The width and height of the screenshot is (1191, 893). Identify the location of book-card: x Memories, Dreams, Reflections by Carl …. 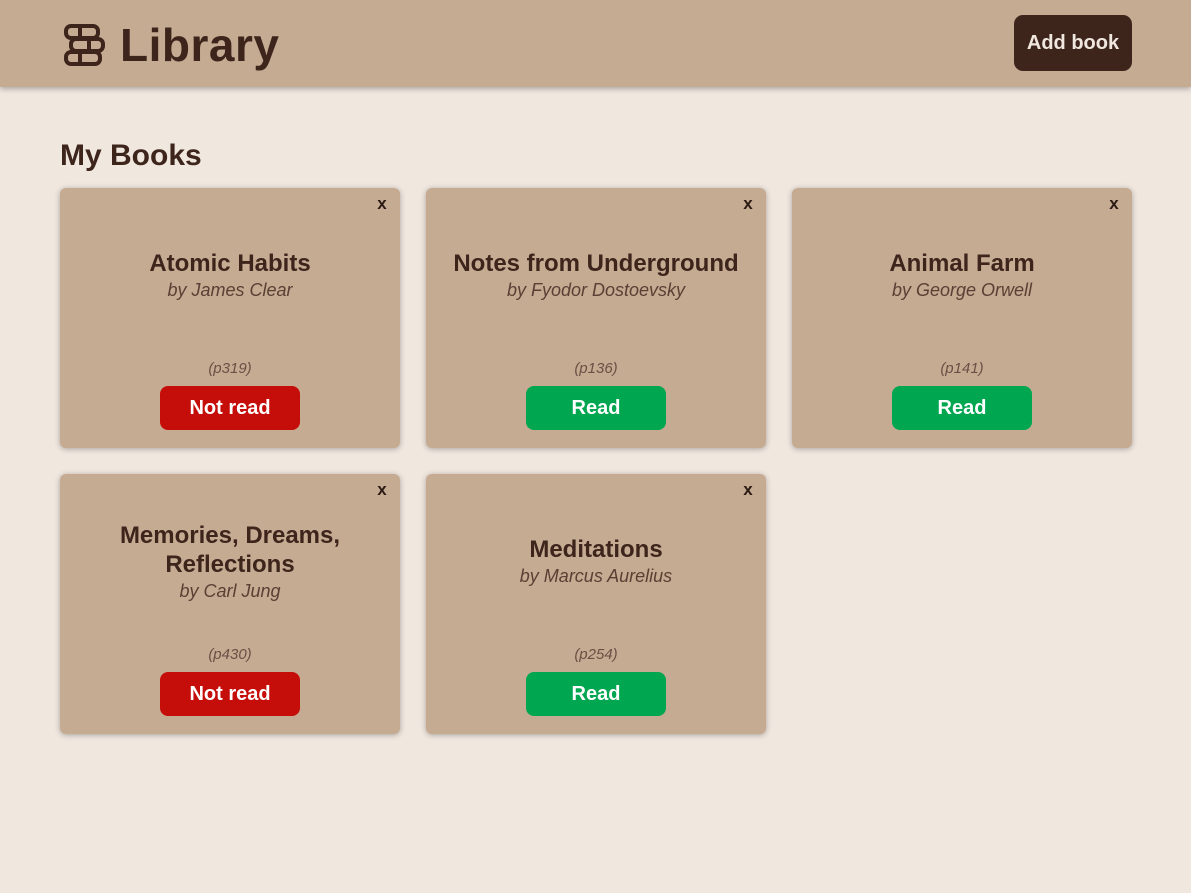
(230, 604).